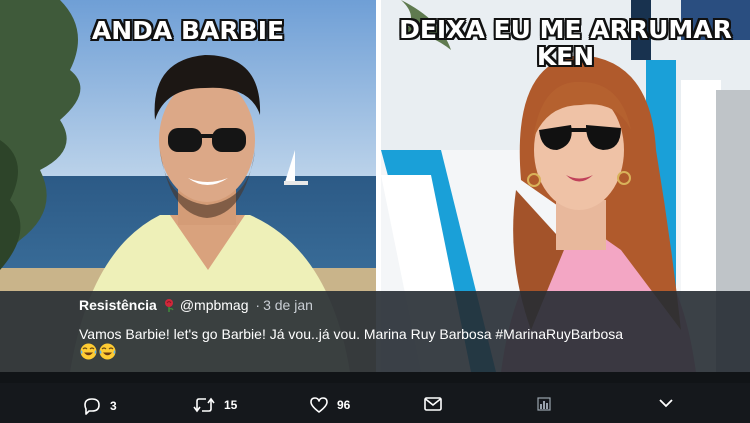  What do you see at coordinates (375, 403) in the screenshot?
I see `tweet-action-bar: 3 15 96` at bounding box center [375, 403].